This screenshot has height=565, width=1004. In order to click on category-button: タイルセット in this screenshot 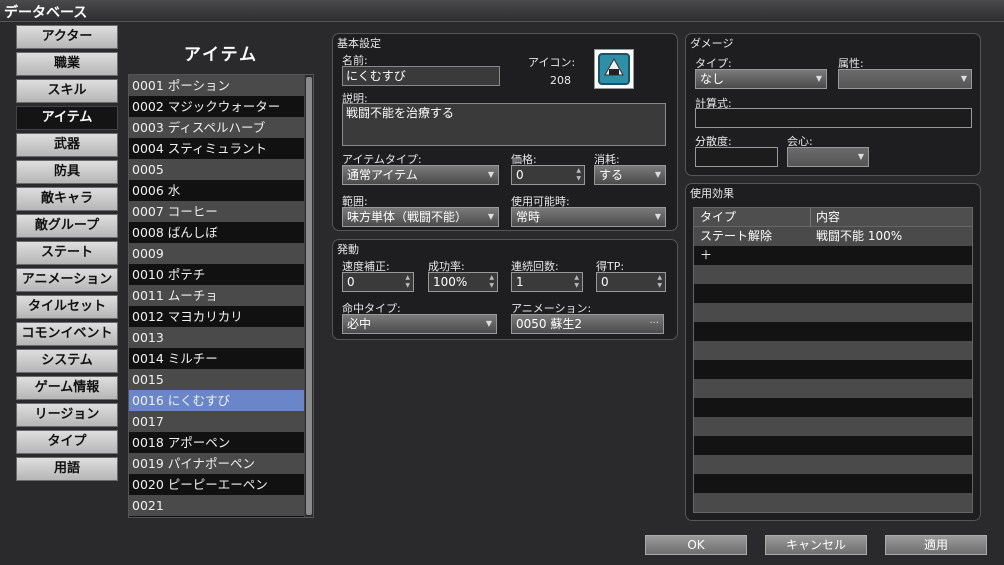, I will do `click(67, 307)`.